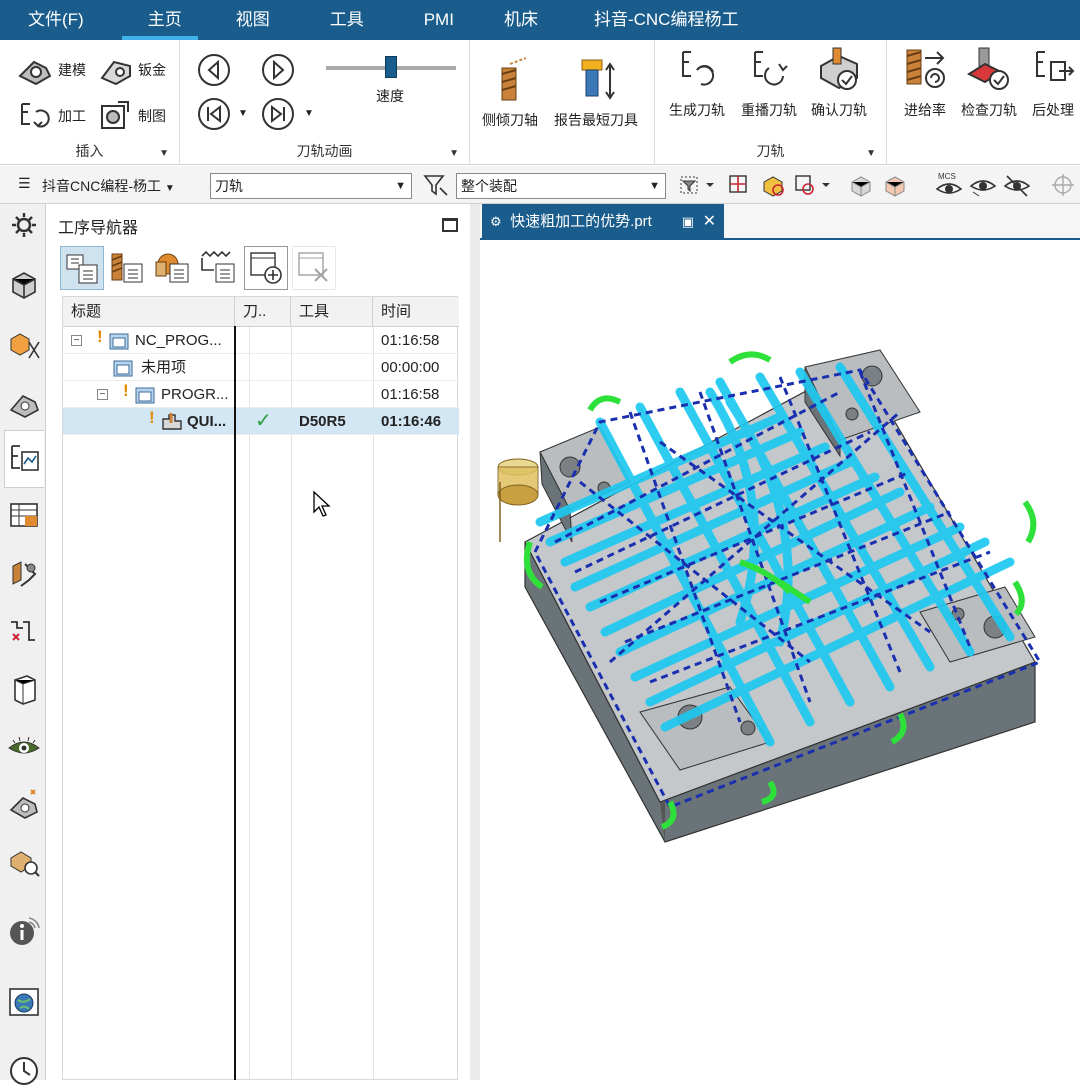 This screenshot has width=1080, height=1088. Describe the element at coordinates (1063, 185) in the screenshot. I see `crosshair-icon` at that location.